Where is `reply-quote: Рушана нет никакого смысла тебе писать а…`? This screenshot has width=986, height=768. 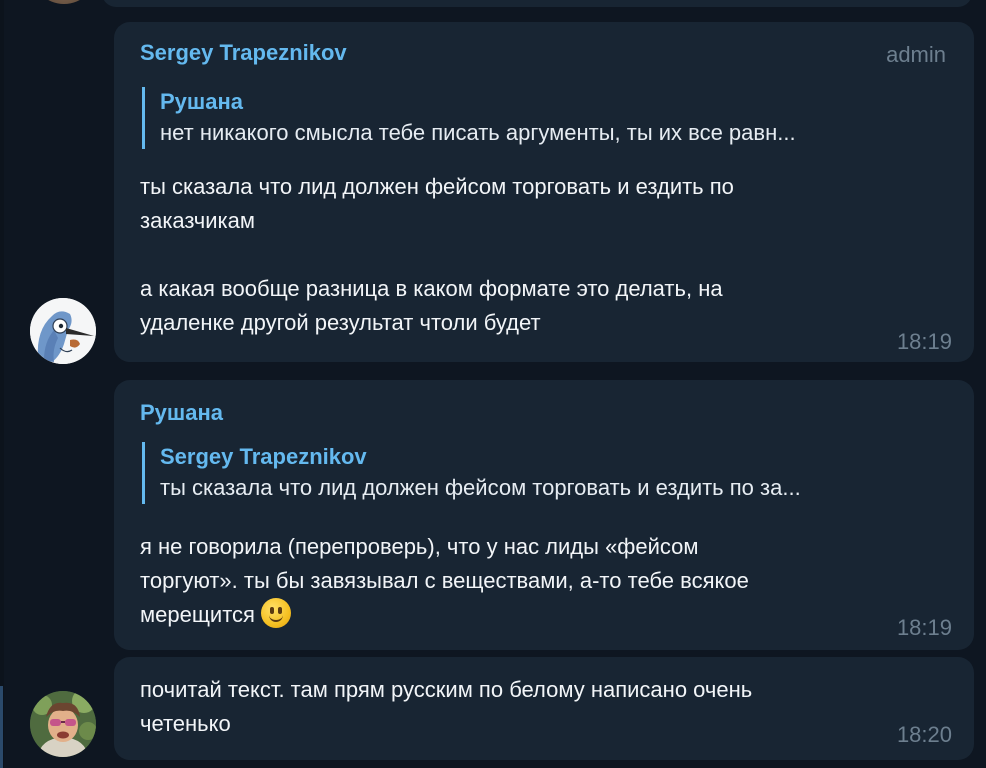 reply-quote: Рушана нет никакого смысла тебе писать а… is located at coordinates (546, 118).